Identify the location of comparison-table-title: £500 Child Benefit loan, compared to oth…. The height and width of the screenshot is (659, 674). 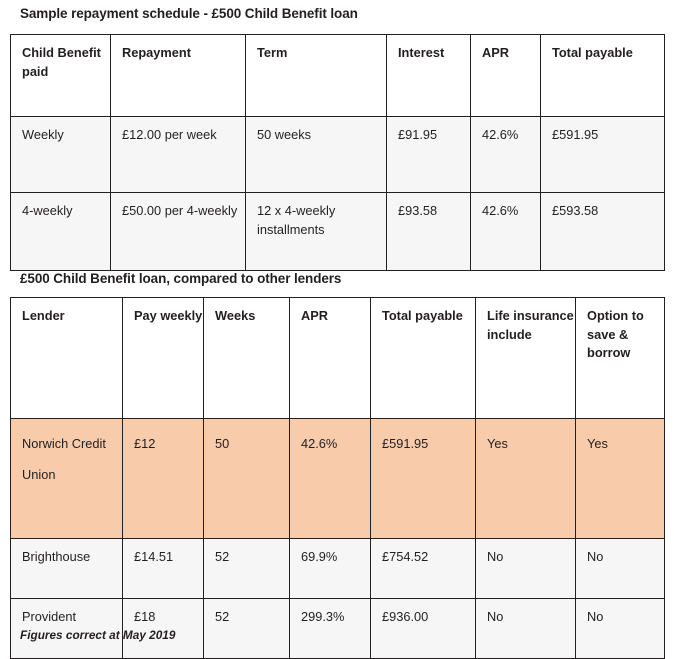
(181, 278).